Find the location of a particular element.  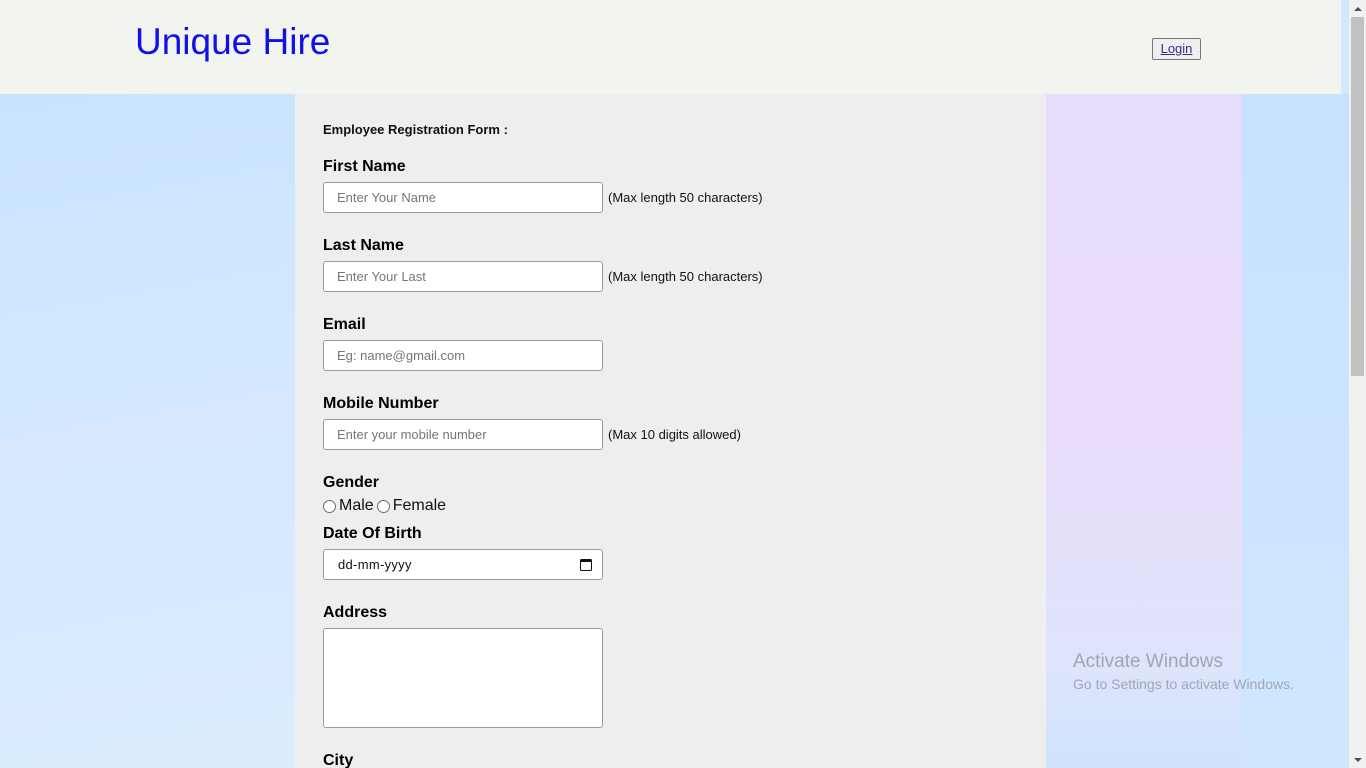

city-label: City is located at coordinates (338, 760).